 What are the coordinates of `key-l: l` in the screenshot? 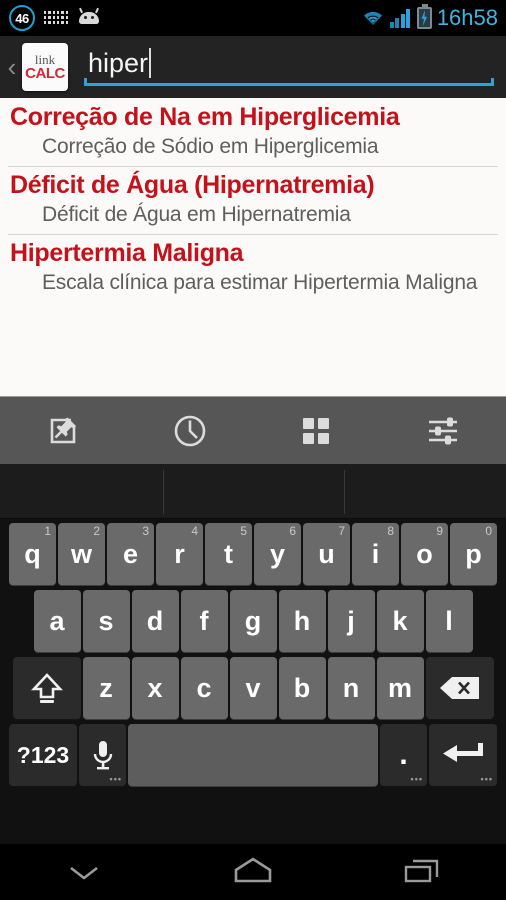 It's located at (449, 621).